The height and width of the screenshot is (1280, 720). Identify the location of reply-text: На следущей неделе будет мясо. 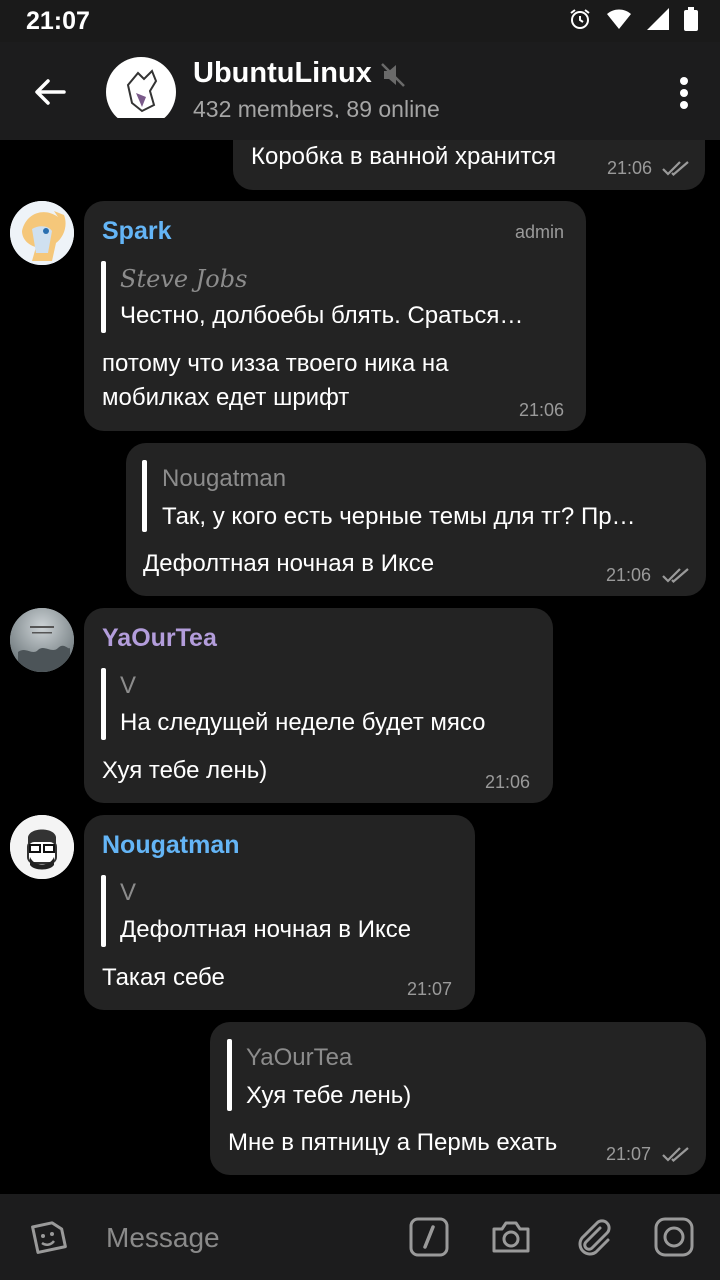
(330, 723).